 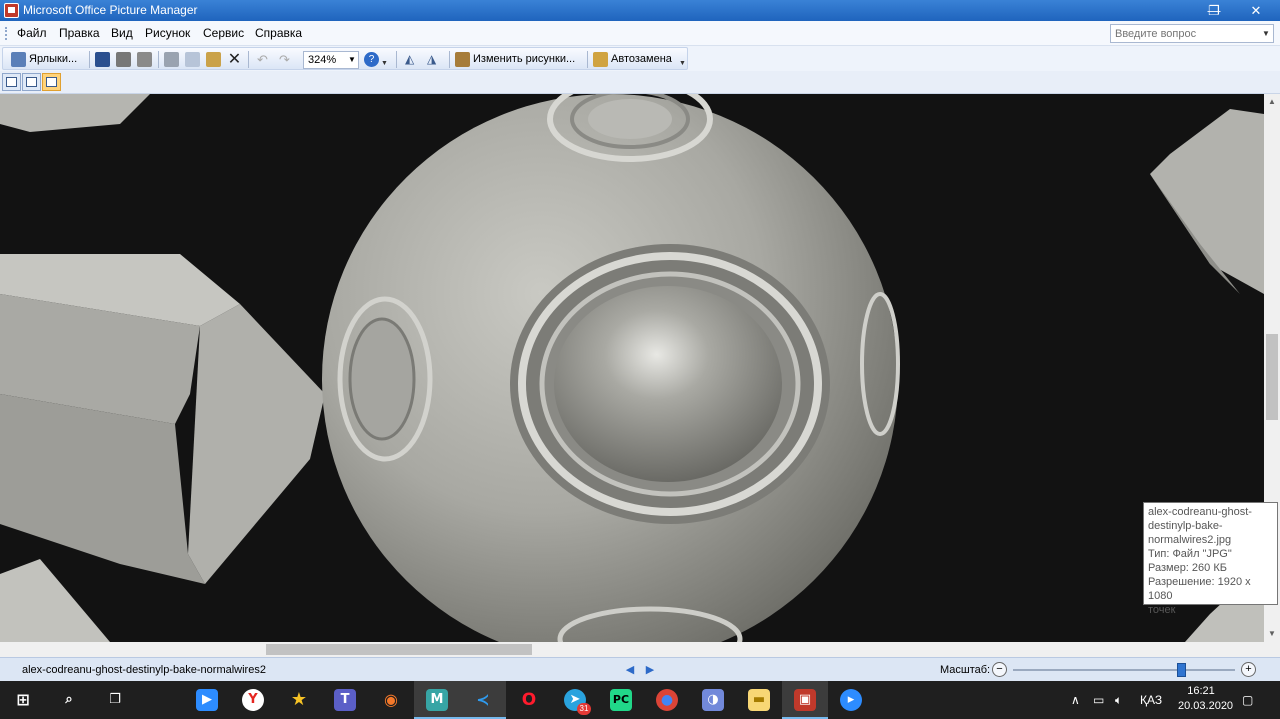 I want to click on thumbnail-view-button, so click(x=11, y=82).